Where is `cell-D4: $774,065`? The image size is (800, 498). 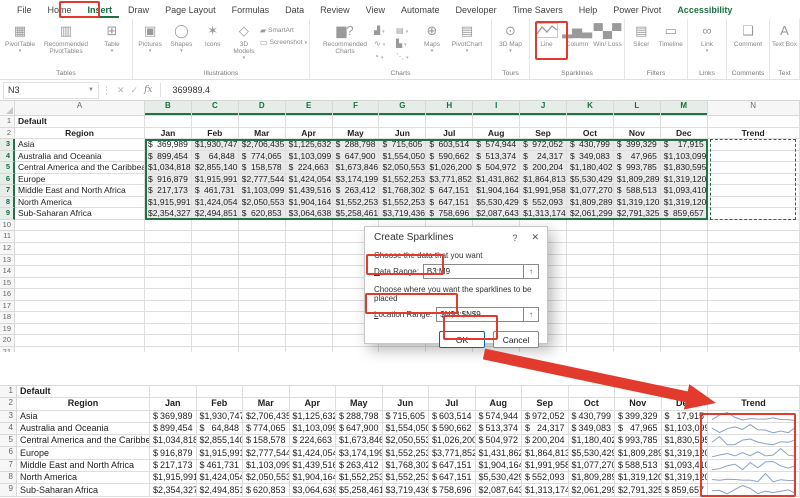
cell-D4: $774,065 is located at coordinates (266, 429).